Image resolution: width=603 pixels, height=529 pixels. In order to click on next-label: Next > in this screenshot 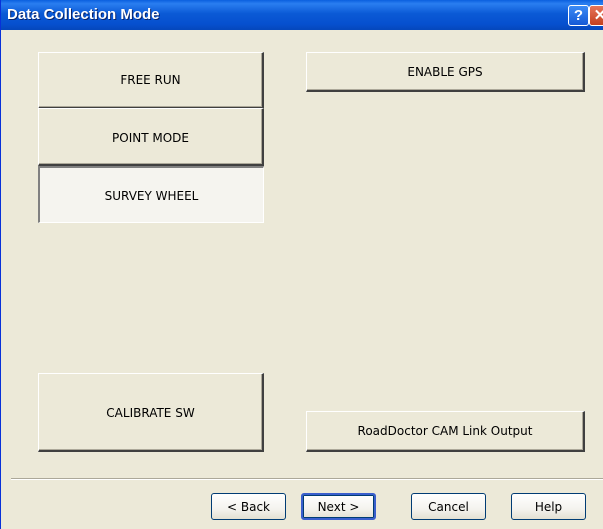, I will do `click(338, 506)`.